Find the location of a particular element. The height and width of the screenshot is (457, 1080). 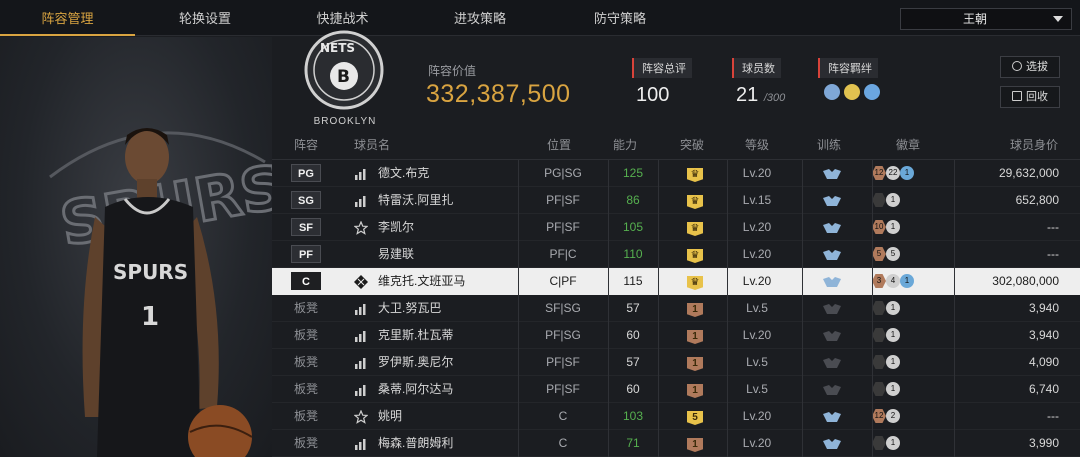

tab-offense: 进攻策略 is located at coordinates (480, 18).